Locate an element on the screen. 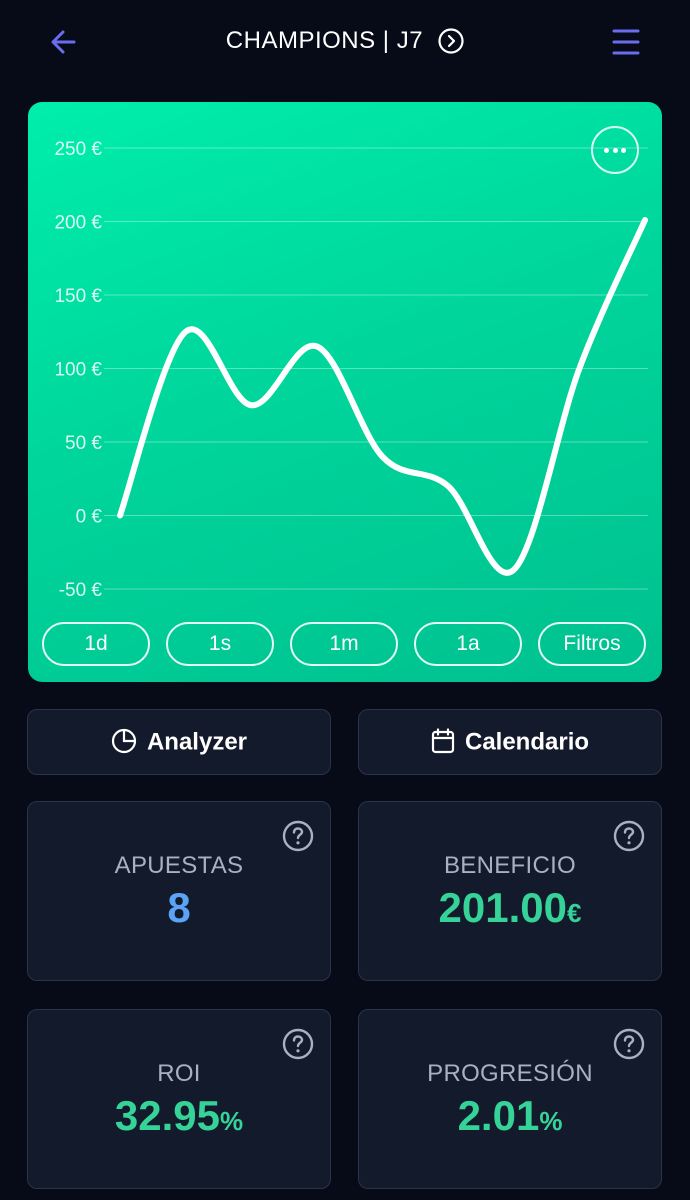 The width and height of the screenshot is (690, 1200). period-selector: 1d 1s 1m 1a Filtros is located at coordinates (345, 645).